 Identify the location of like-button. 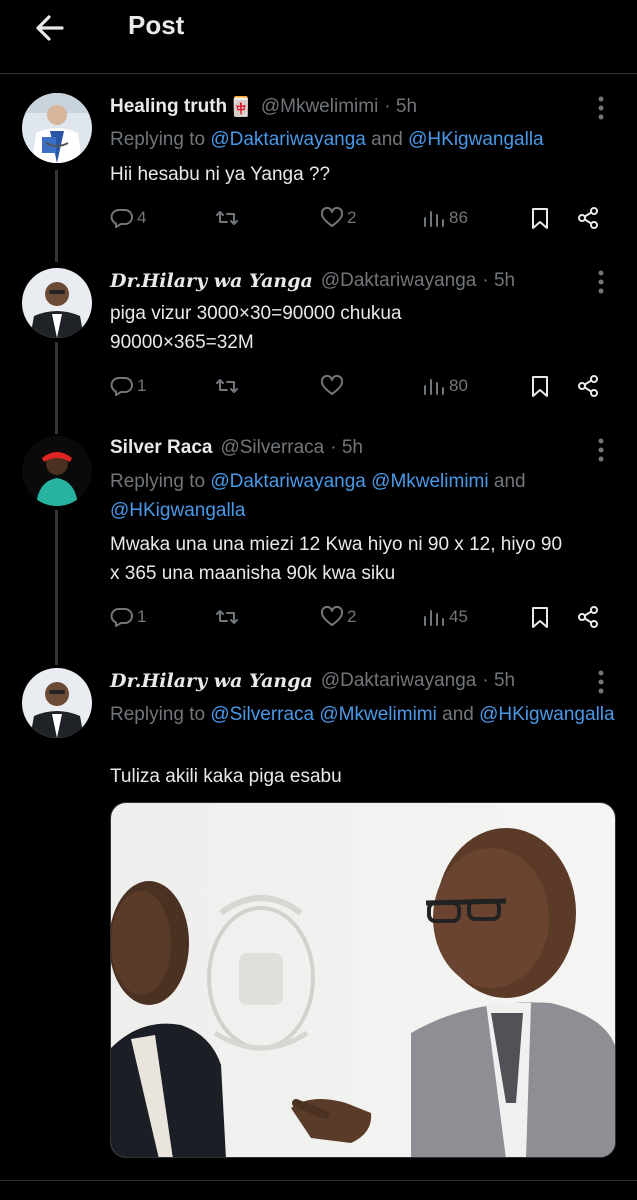
(333, 386).